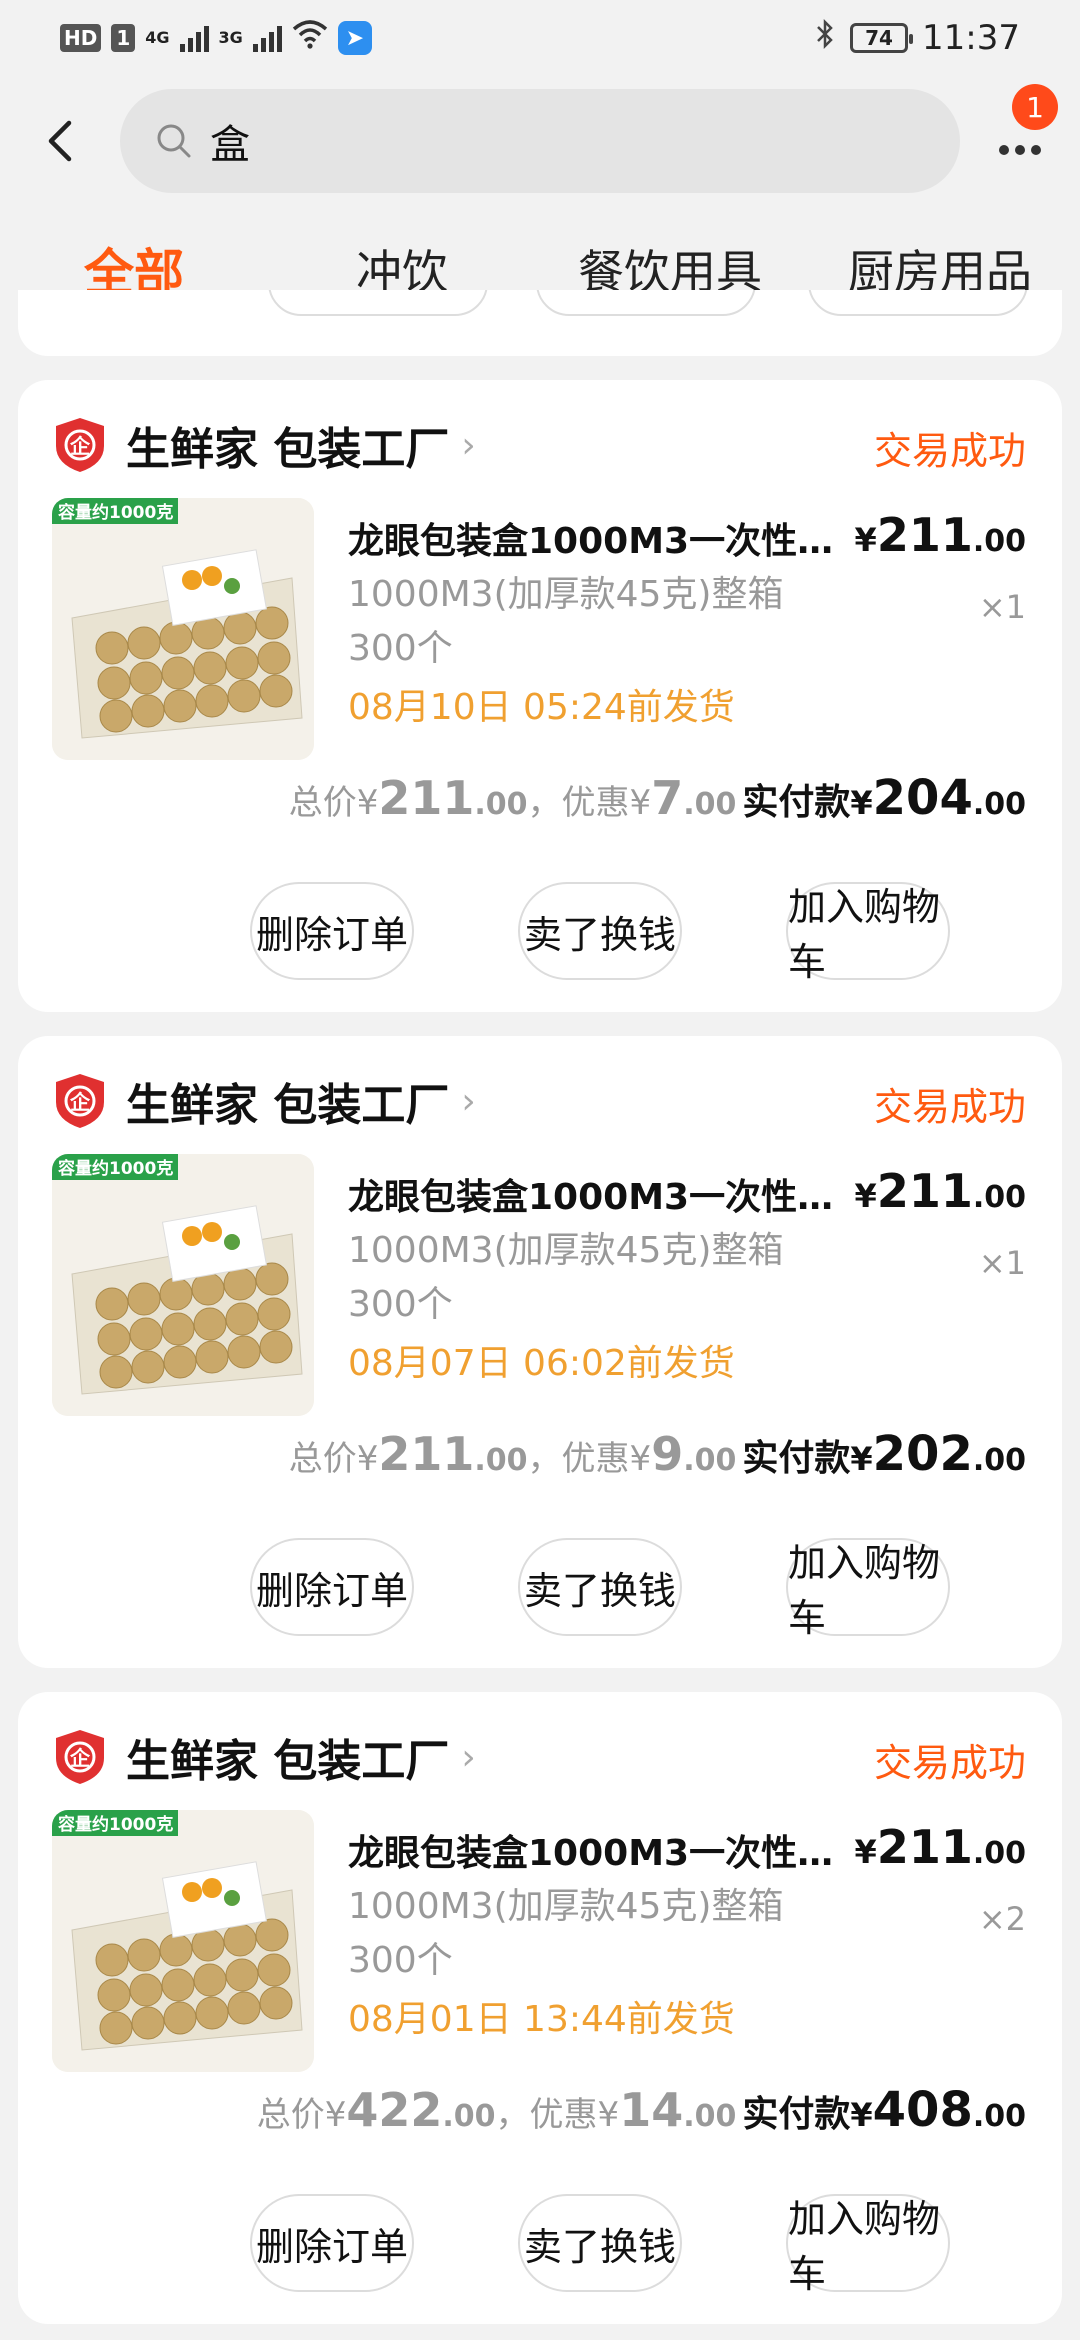 The image size is (1080, 2340). I want to click on search-query-text: 盒, so click(230, 145).